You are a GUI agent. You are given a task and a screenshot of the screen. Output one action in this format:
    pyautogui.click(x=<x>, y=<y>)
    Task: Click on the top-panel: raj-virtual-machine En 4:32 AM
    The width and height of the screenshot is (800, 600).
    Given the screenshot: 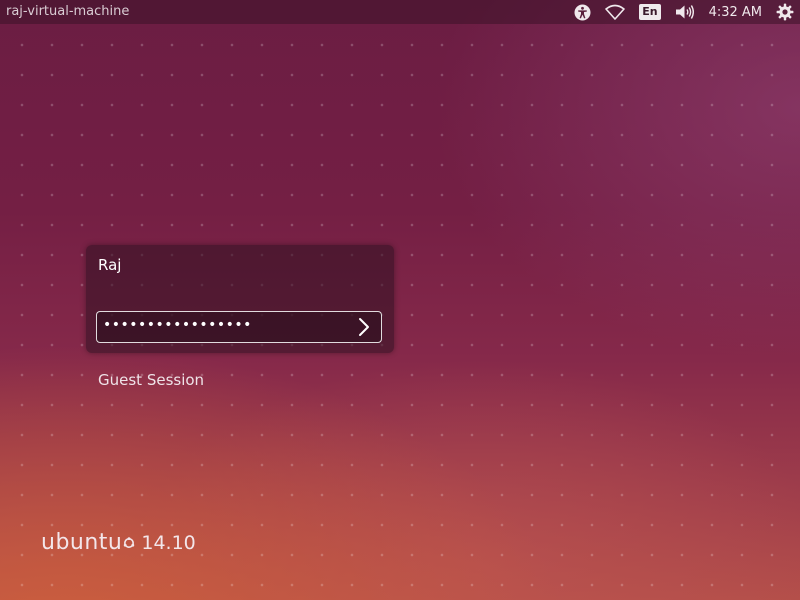 What is the action you would take?
    pyautogui.click(x=400, y=12)
    